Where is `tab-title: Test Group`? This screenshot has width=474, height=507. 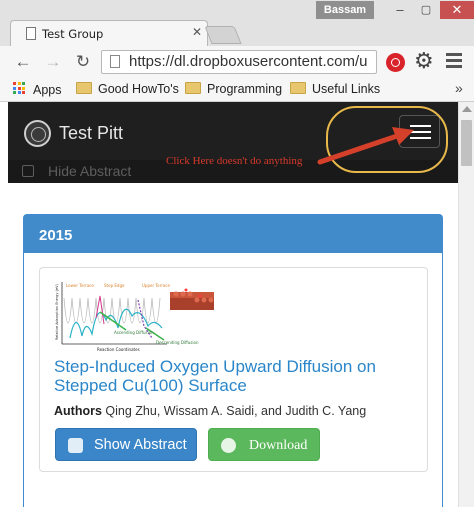 tab-title: Test Group is located at coordinates (73, 34).